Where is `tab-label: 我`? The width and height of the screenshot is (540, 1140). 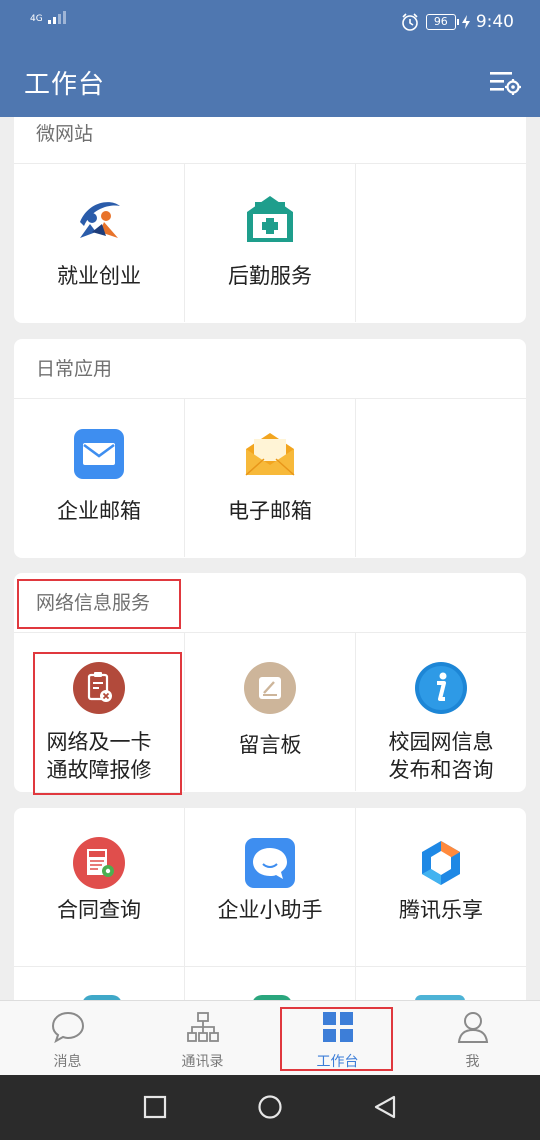
tab-label: 我 is located at coordinates (472, 1062).